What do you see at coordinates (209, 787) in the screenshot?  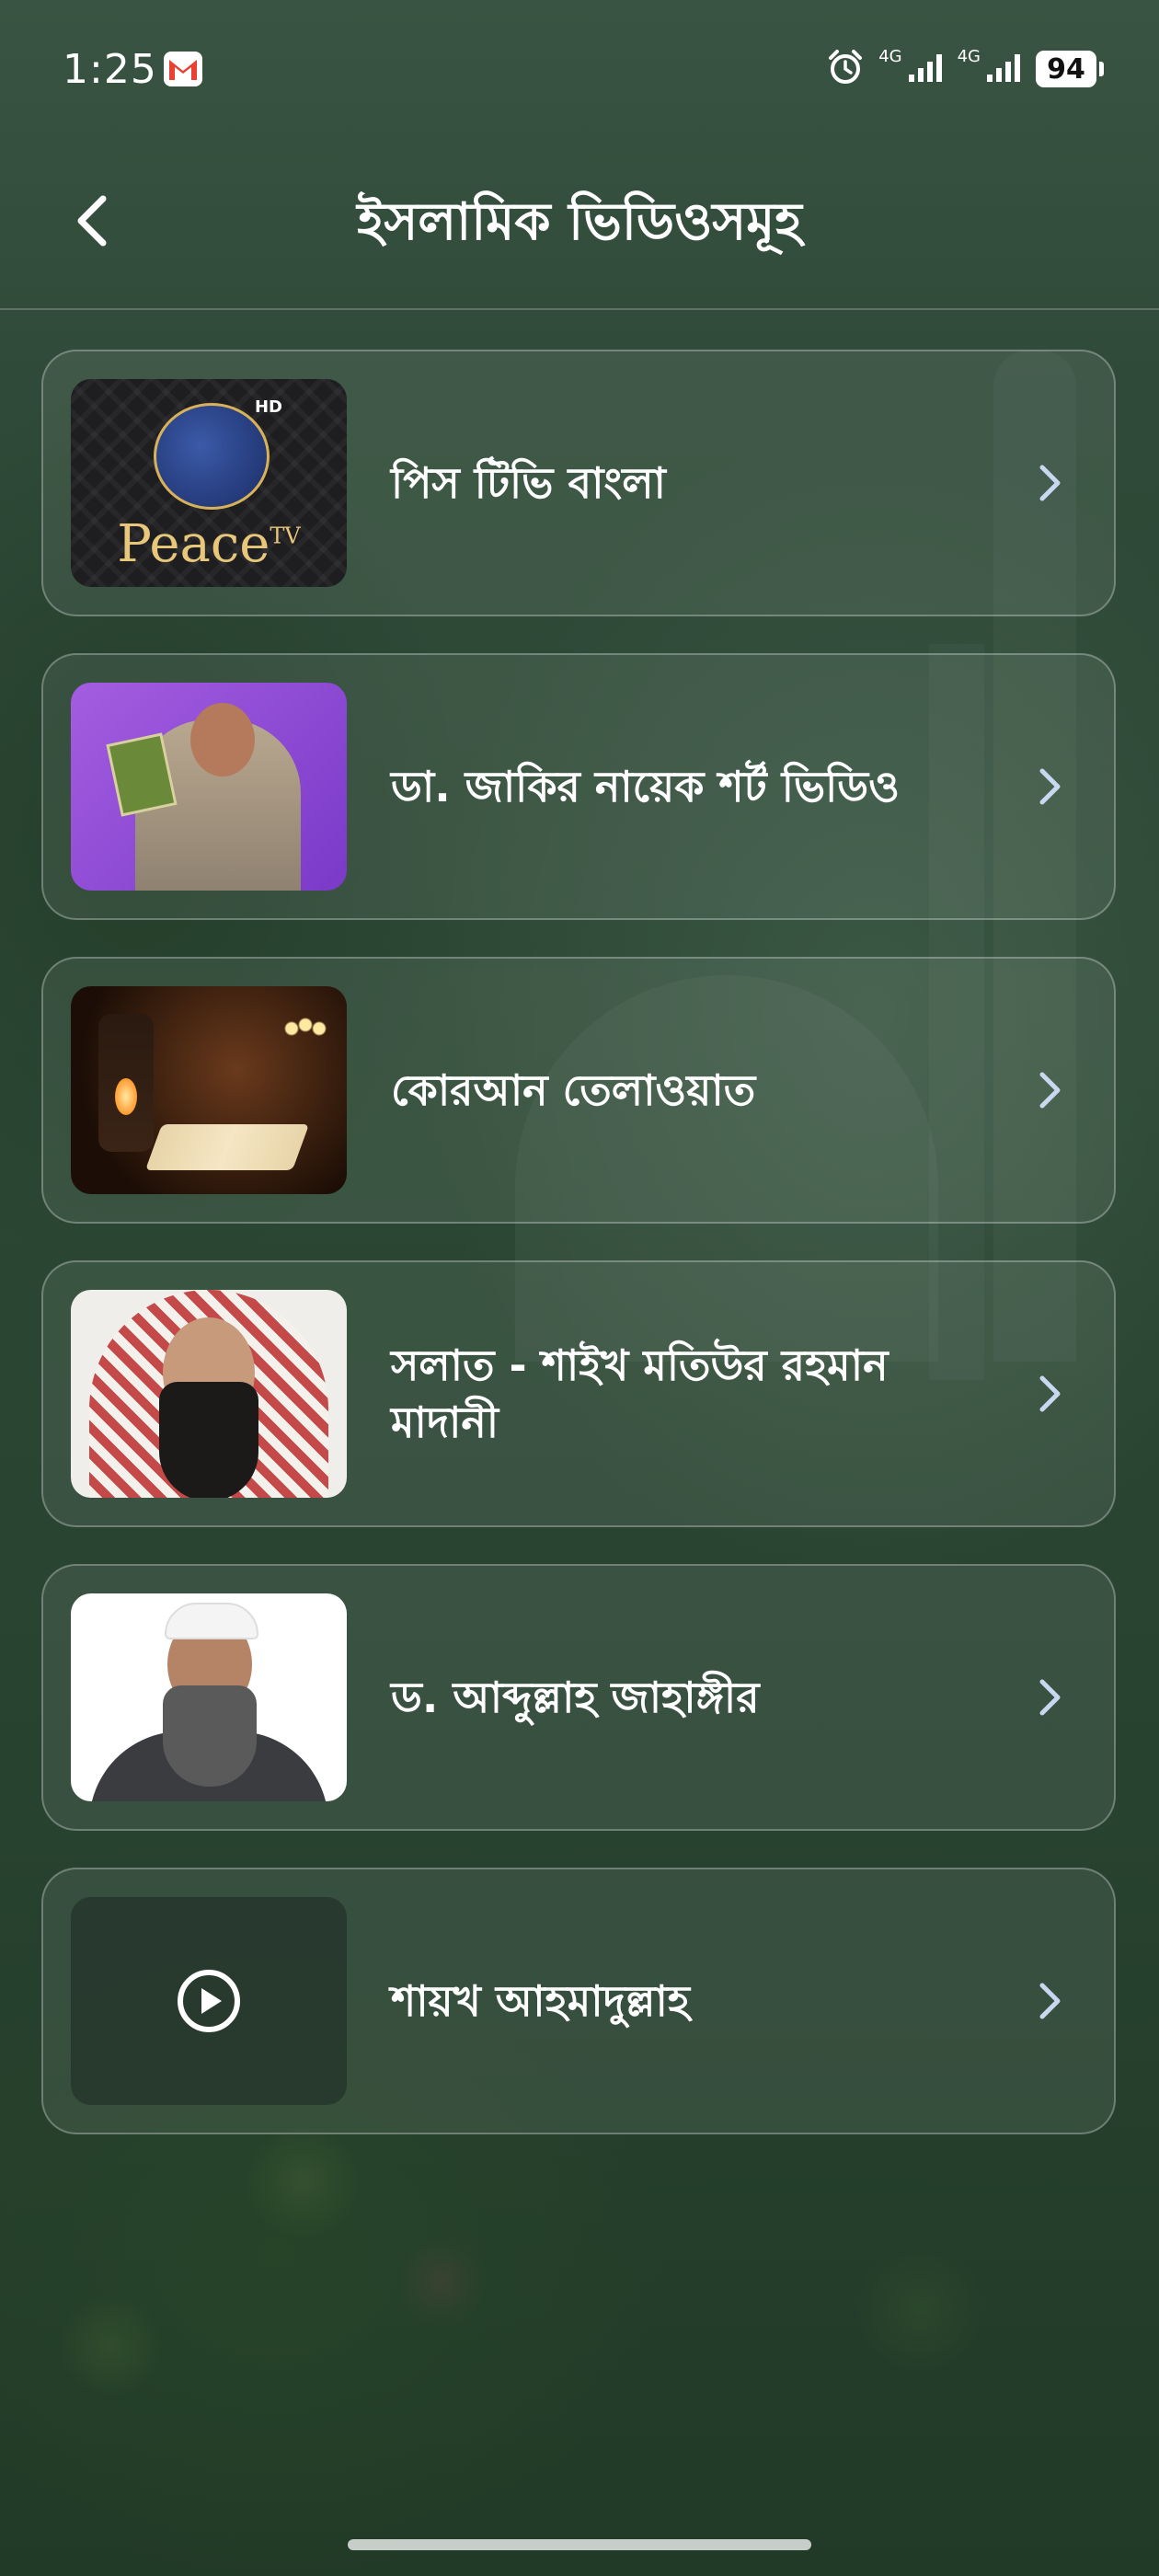 I see `zakir-naik-photo` at bounding box center [209, 787].